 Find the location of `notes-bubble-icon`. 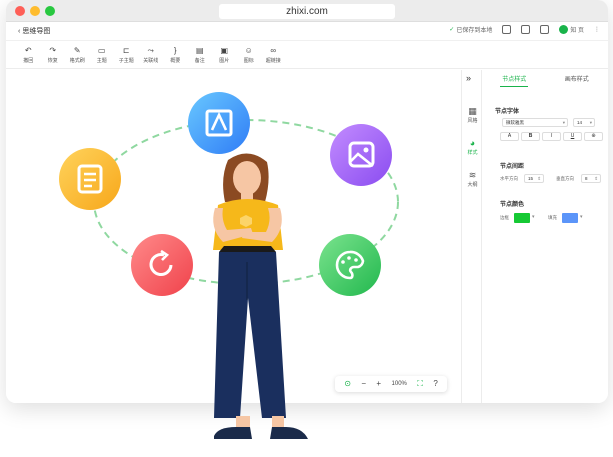

notes-bubble-icon is located at coordinates (90, 179).